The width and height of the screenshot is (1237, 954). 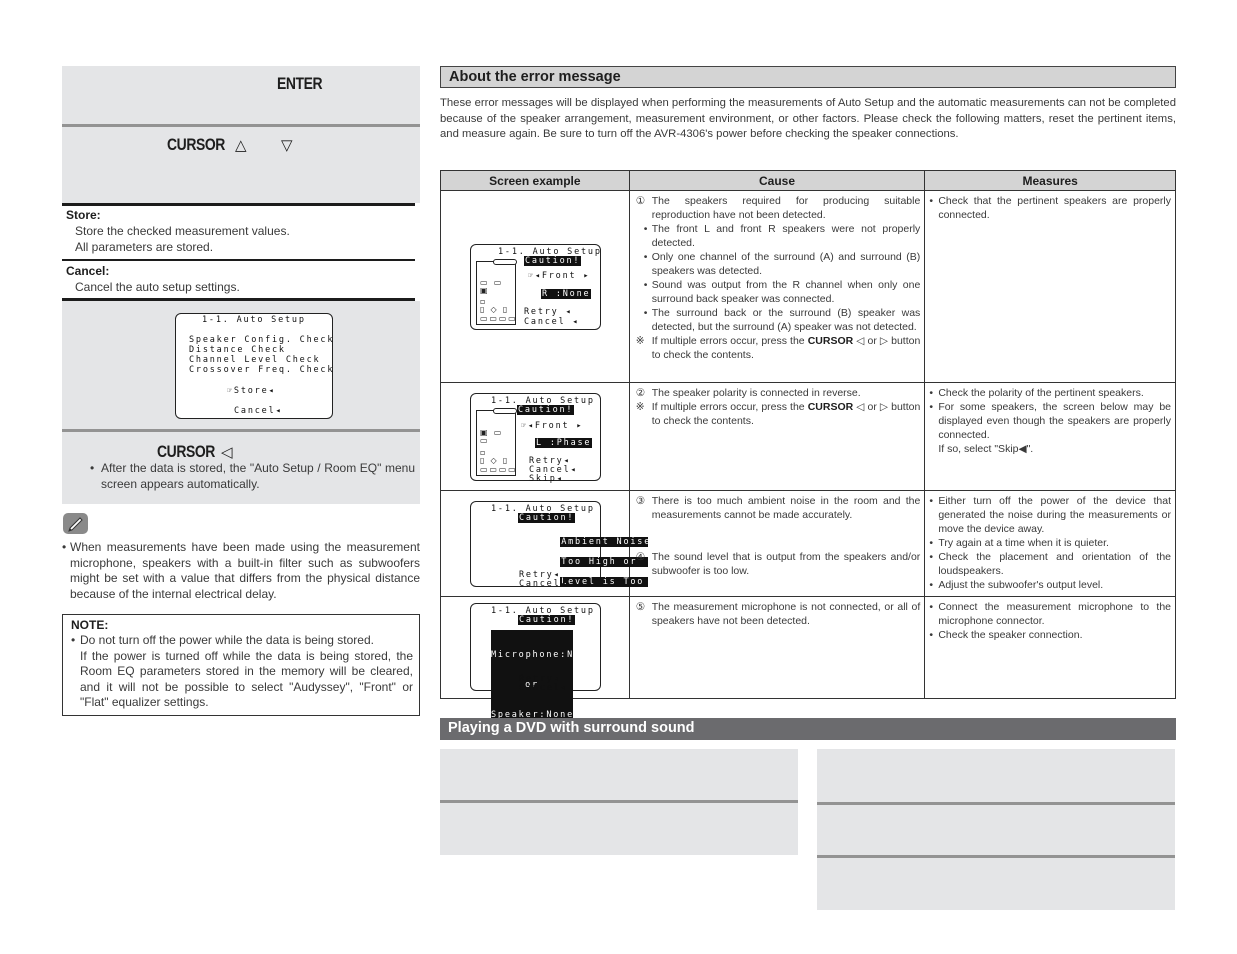 What do you see at coordinates (241, 95) in the screenshot?
I see `step-enter-panel` at bounding box center [241, 95].